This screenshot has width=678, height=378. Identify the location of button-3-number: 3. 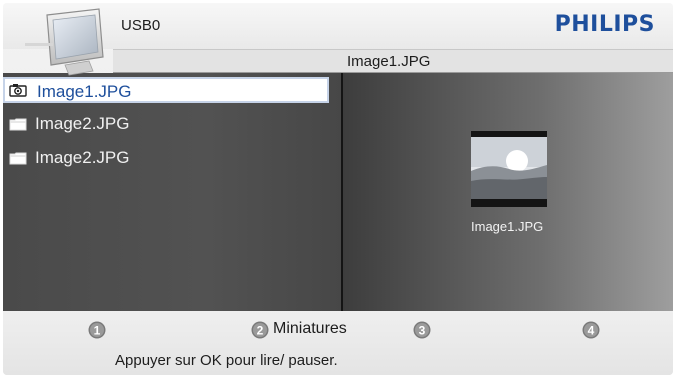
(422, 331).